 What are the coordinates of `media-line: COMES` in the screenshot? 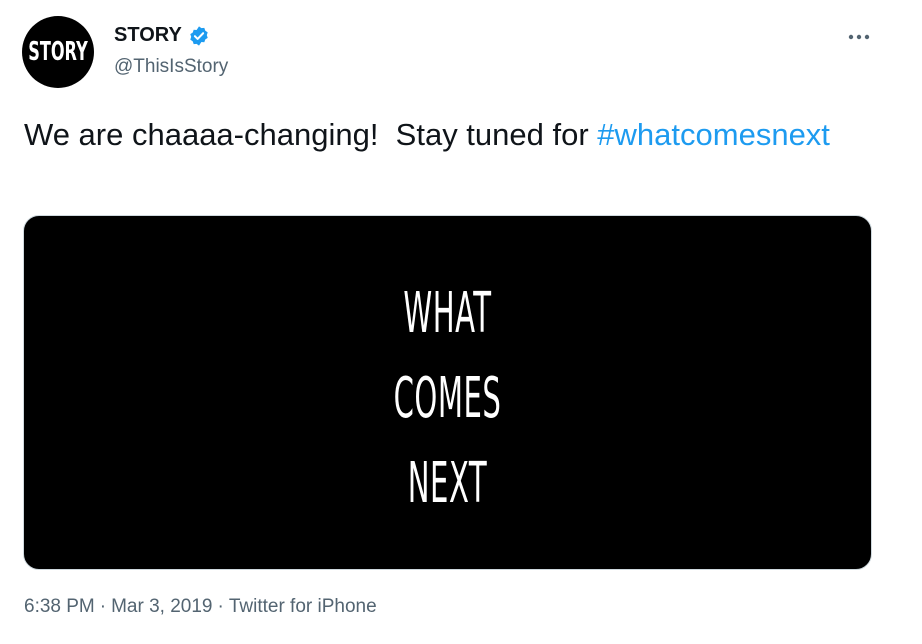 It's located at (447, 398).